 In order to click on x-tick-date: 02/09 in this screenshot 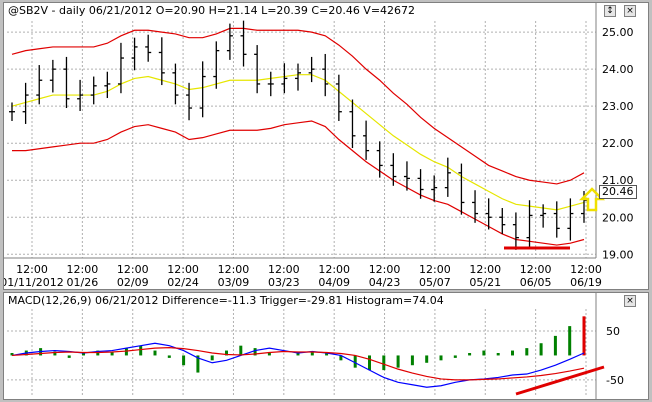, I will do `click(133, 282)`.